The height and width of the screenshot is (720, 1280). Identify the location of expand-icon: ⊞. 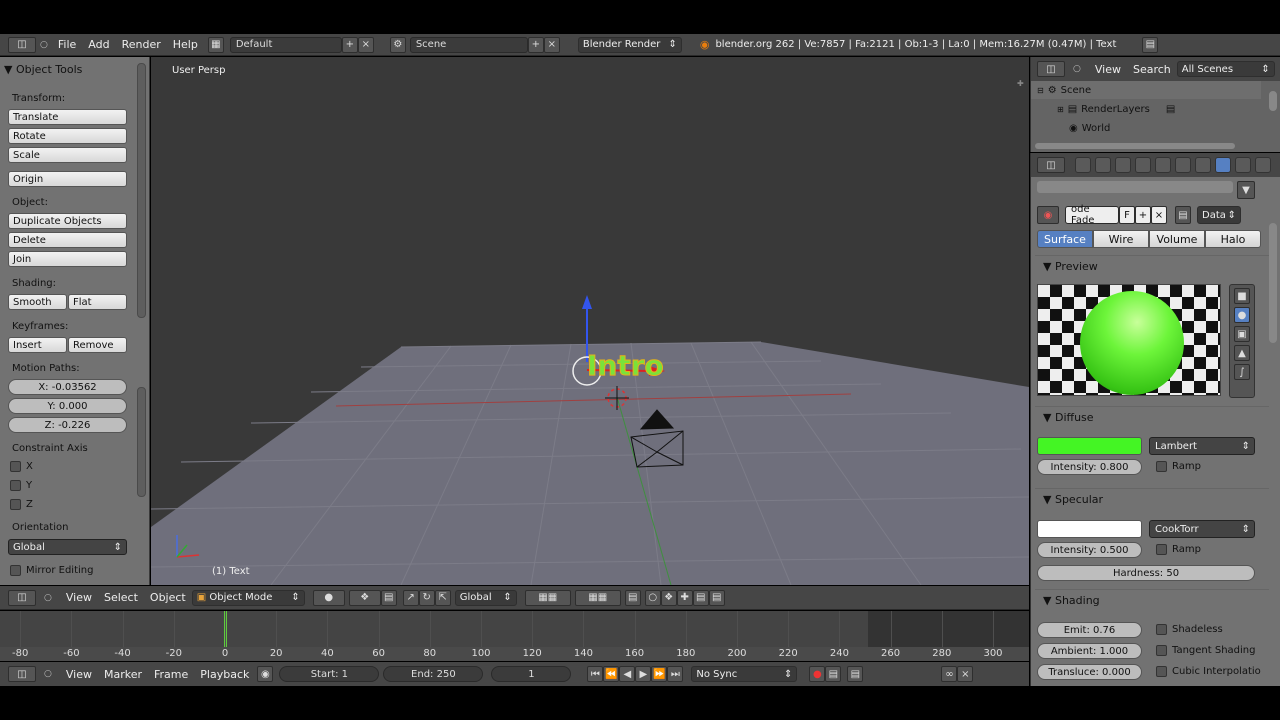
(1060, 109).